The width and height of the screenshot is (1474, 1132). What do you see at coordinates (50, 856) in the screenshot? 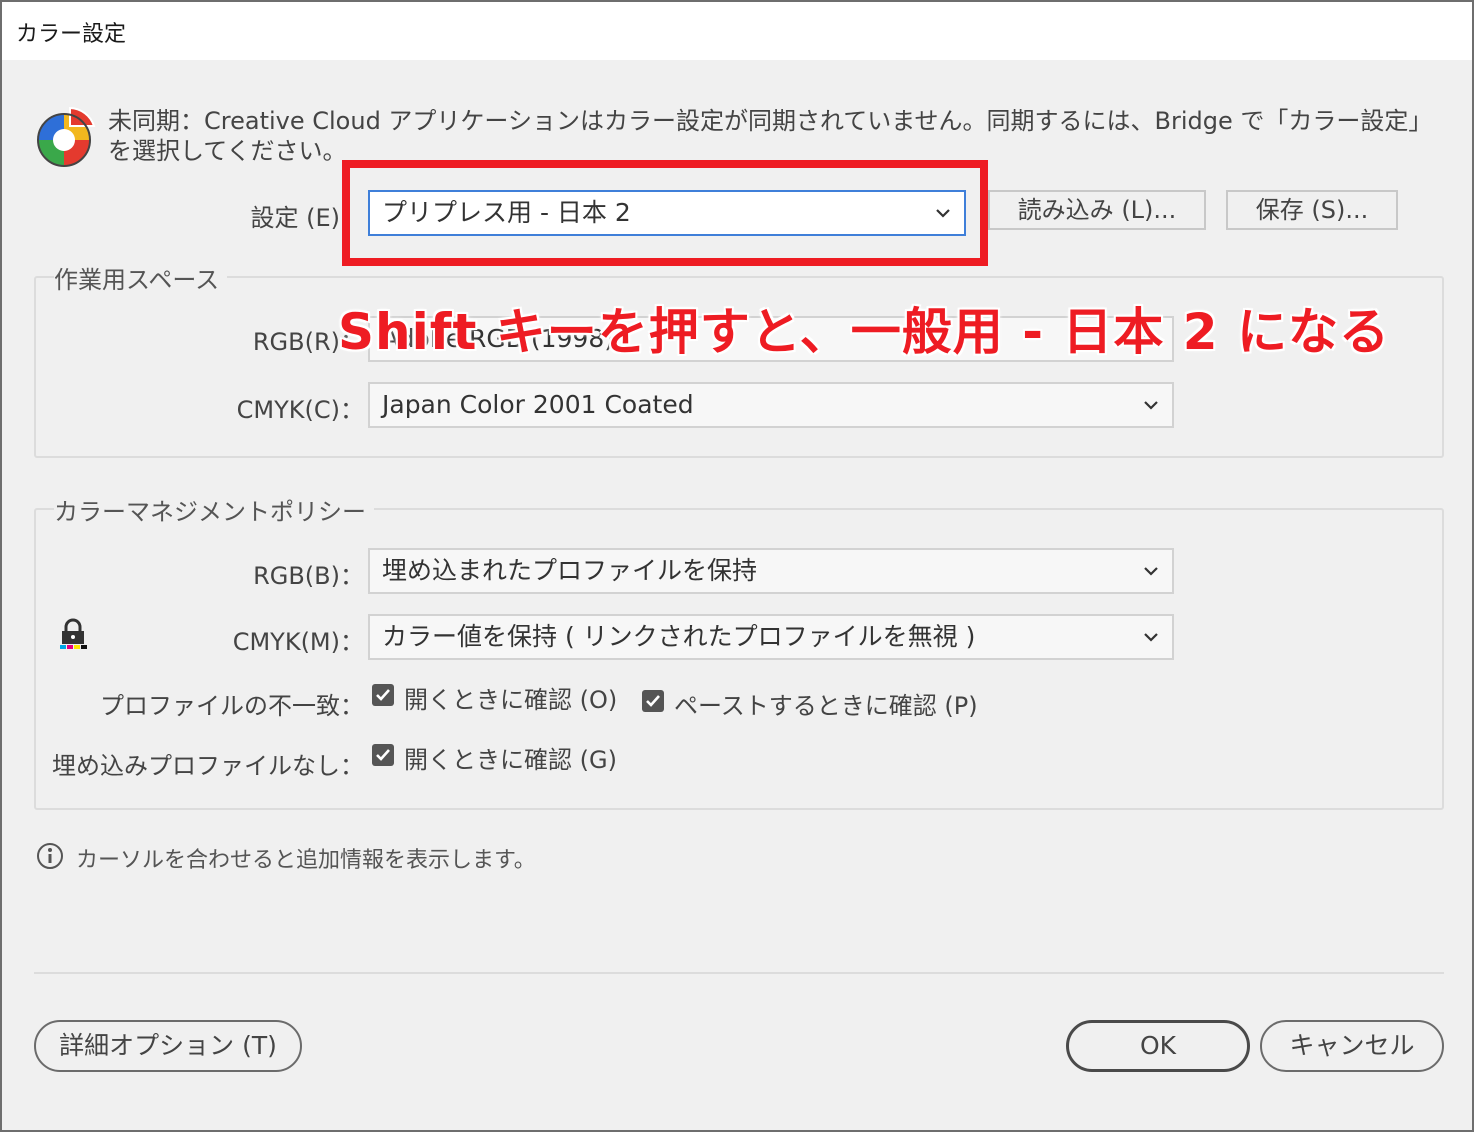
I see `info-icon` at bounding box center [50, 856].